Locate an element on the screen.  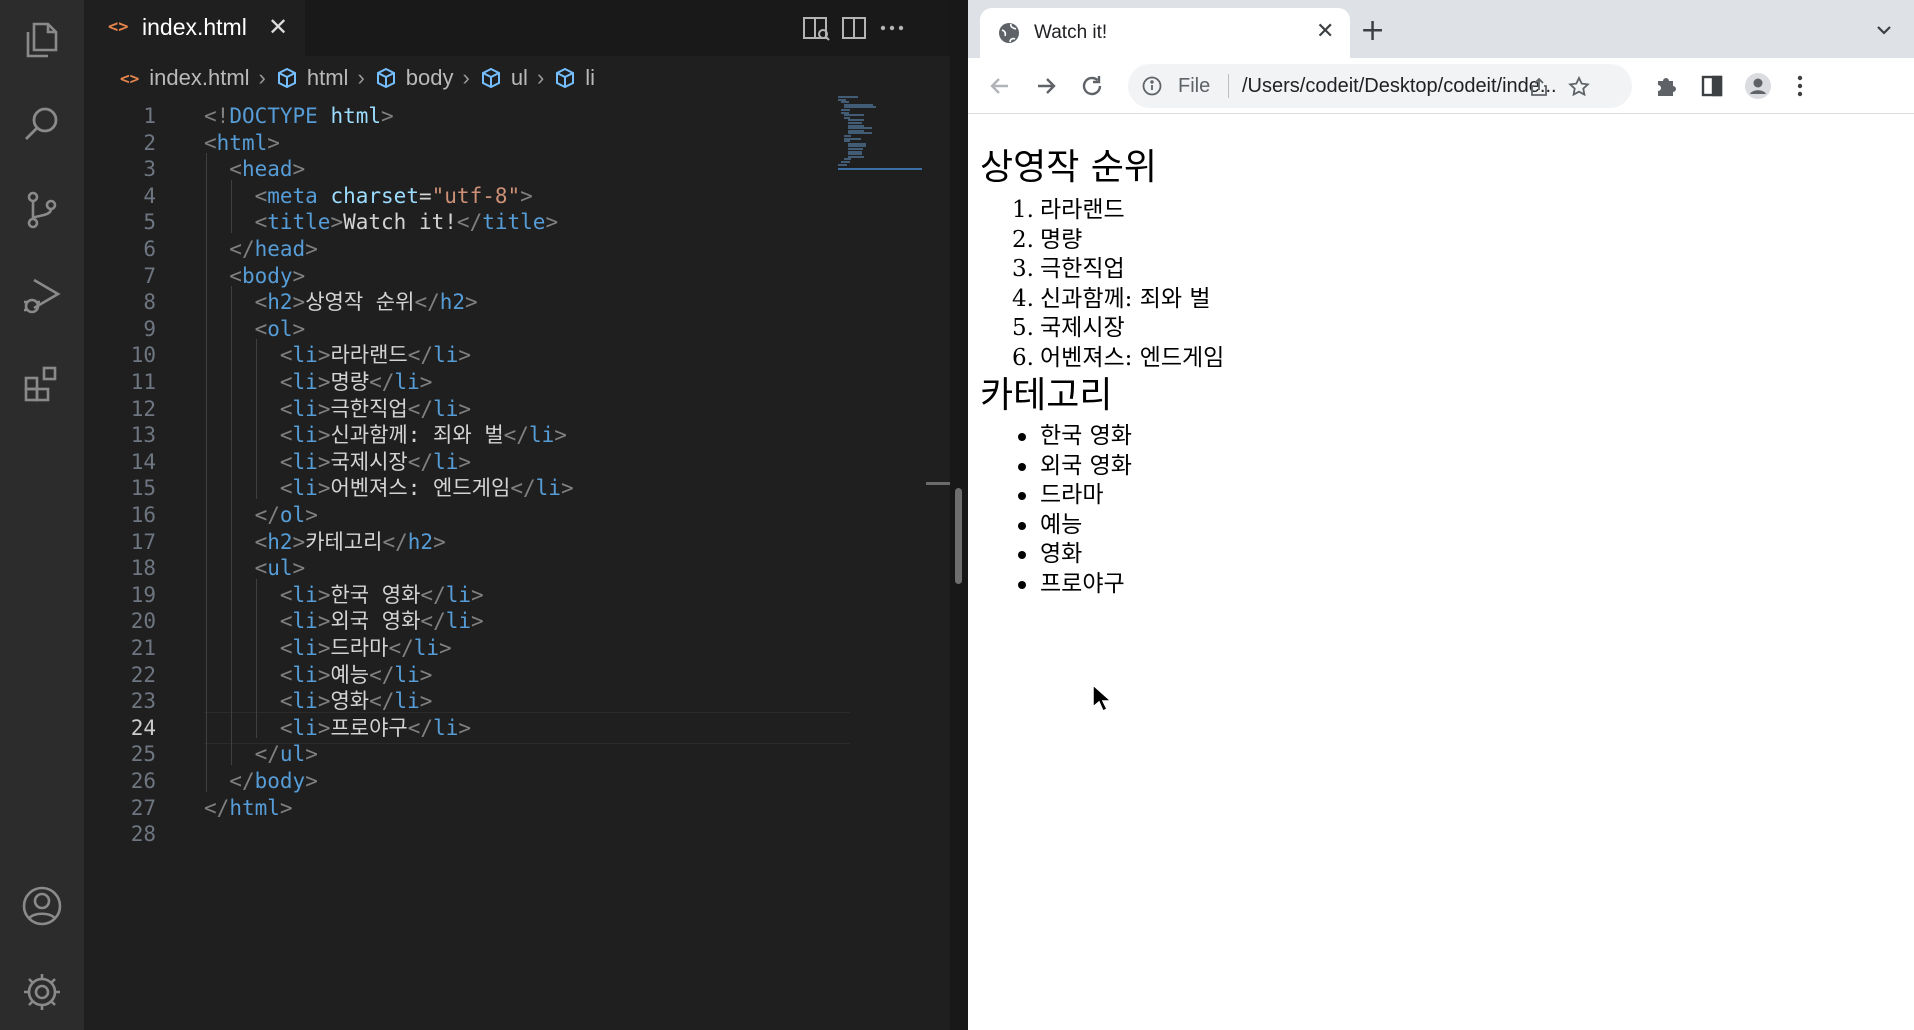
side-panel-icon is located at coordinates (1712, 86).